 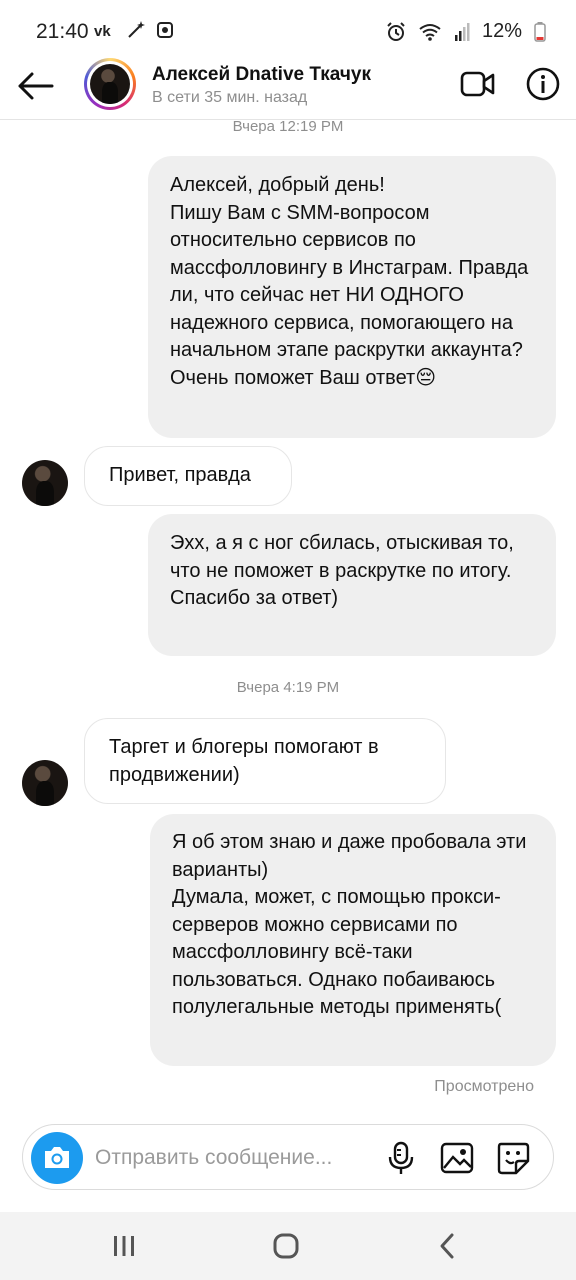 What do you see at coordinates (265, 761) in the screenshot?
I see `incoming-message: Таргет и блогеры помогают в продвижении)` at bounding box center [265, 761].